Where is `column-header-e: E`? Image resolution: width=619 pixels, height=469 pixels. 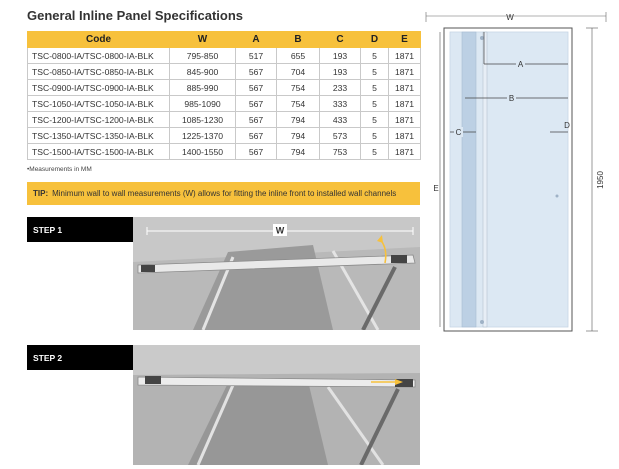 column-header-e: E is located at coordinates (404, 39).